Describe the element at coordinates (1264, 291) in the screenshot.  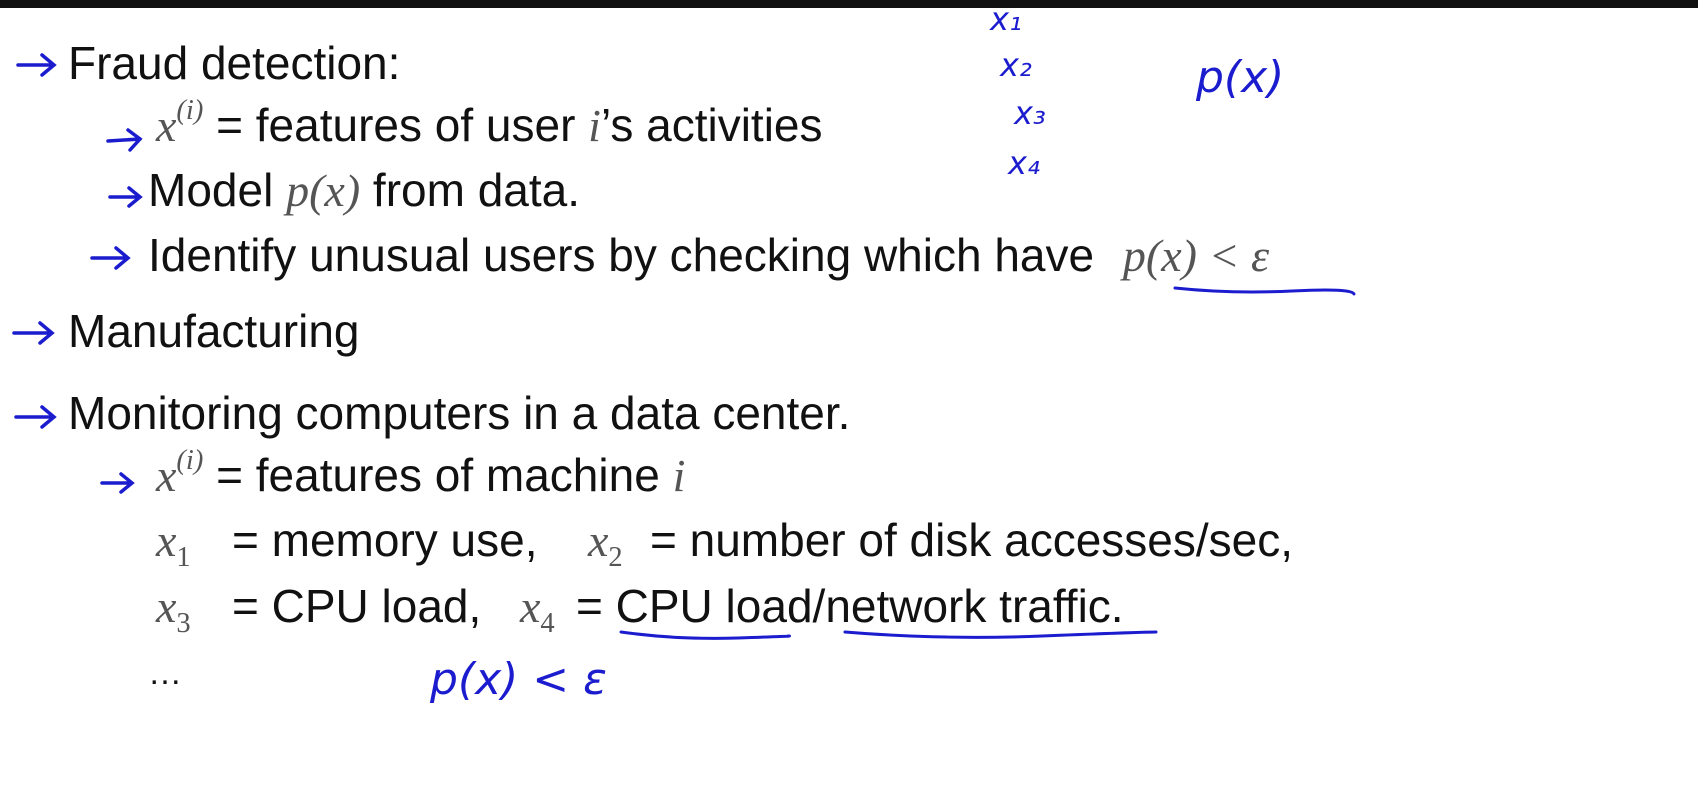
I see `underline-px-epsilon` at that location.